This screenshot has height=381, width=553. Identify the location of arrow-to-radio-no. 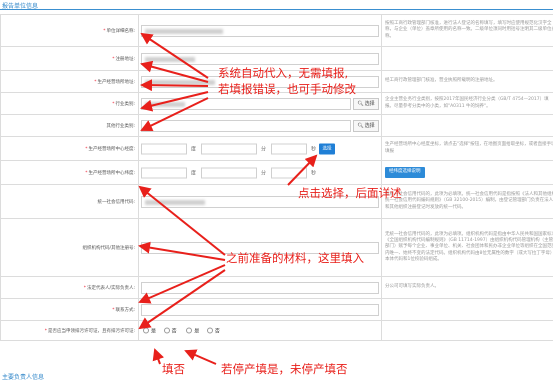
(157, 357).